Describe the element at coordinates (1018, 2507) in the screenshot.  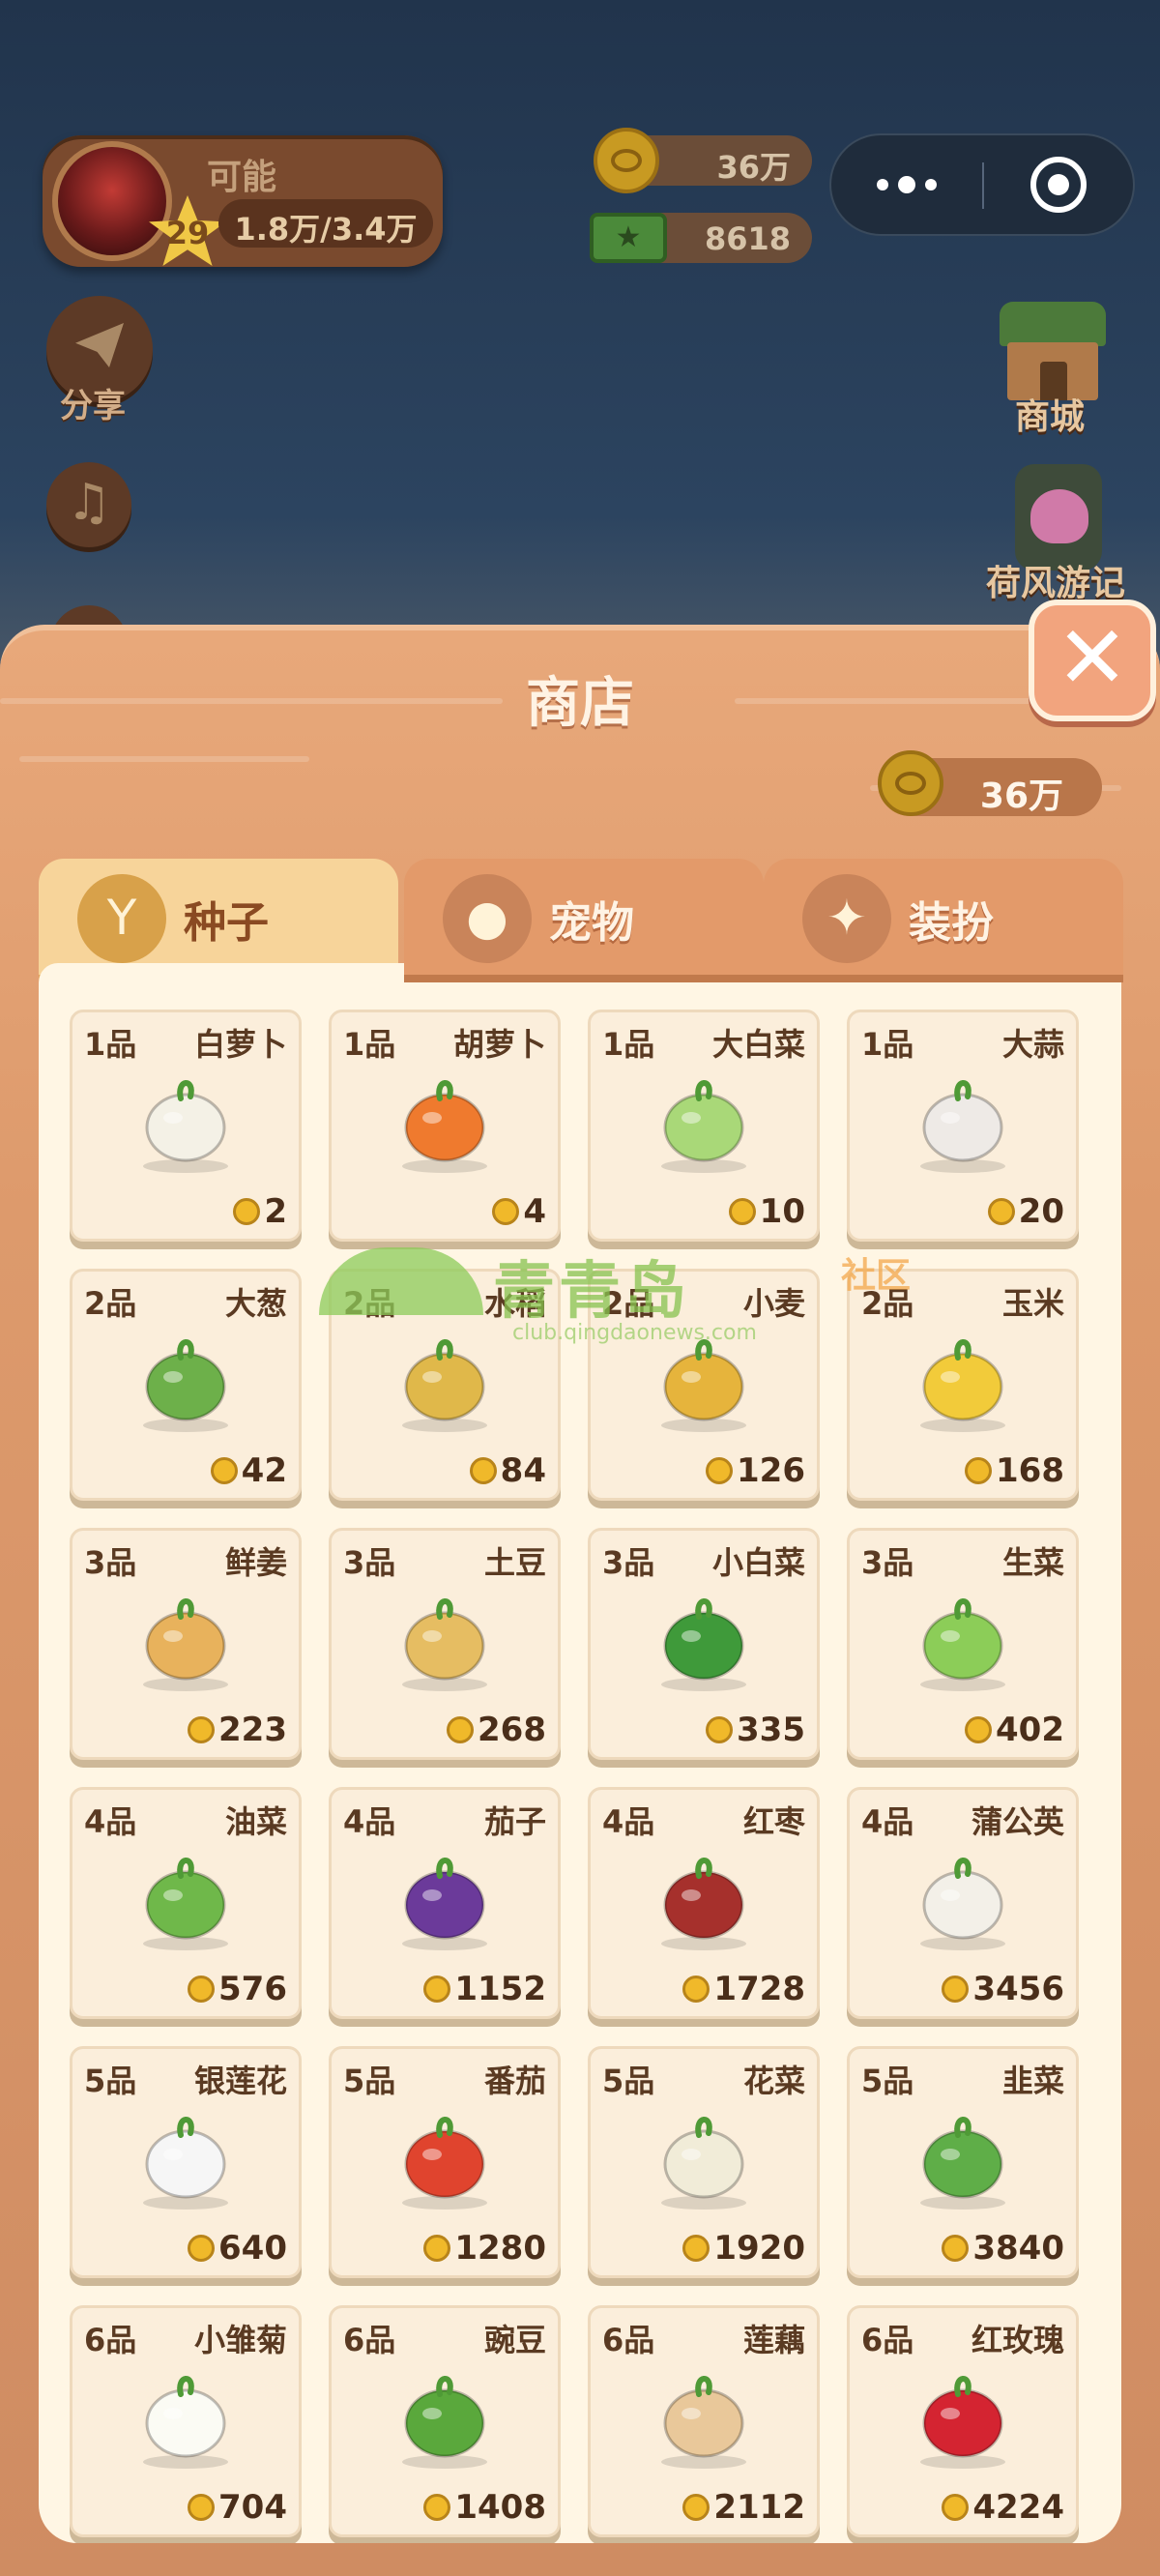
I see `item-price-value: 4224` at that location.